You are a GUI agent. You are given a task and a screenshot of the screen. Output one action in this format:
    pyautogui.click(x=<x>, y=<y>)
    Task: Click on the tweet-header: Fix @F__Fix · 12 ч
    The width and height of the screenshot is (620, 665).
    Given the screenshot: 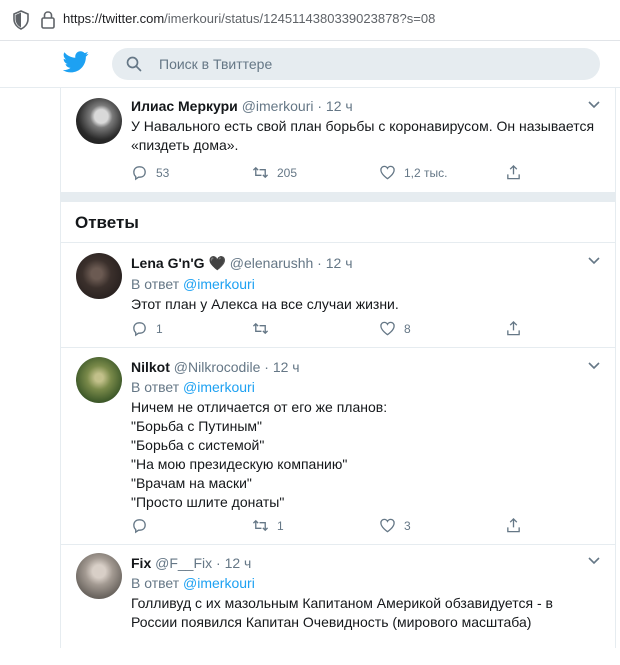 What is the action you would take?
    pyautogui.click(x=366, y=563)
    